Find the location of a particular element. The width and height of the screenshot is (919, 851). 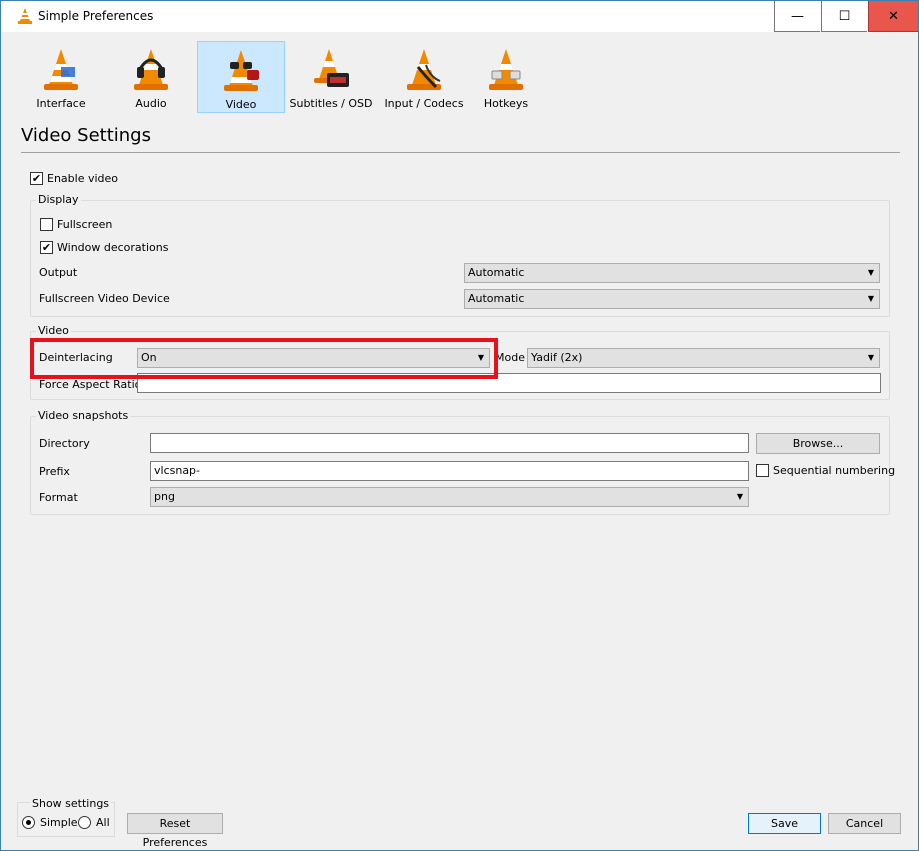

prefix-label: Prefix is located at coordinates (54, 471).